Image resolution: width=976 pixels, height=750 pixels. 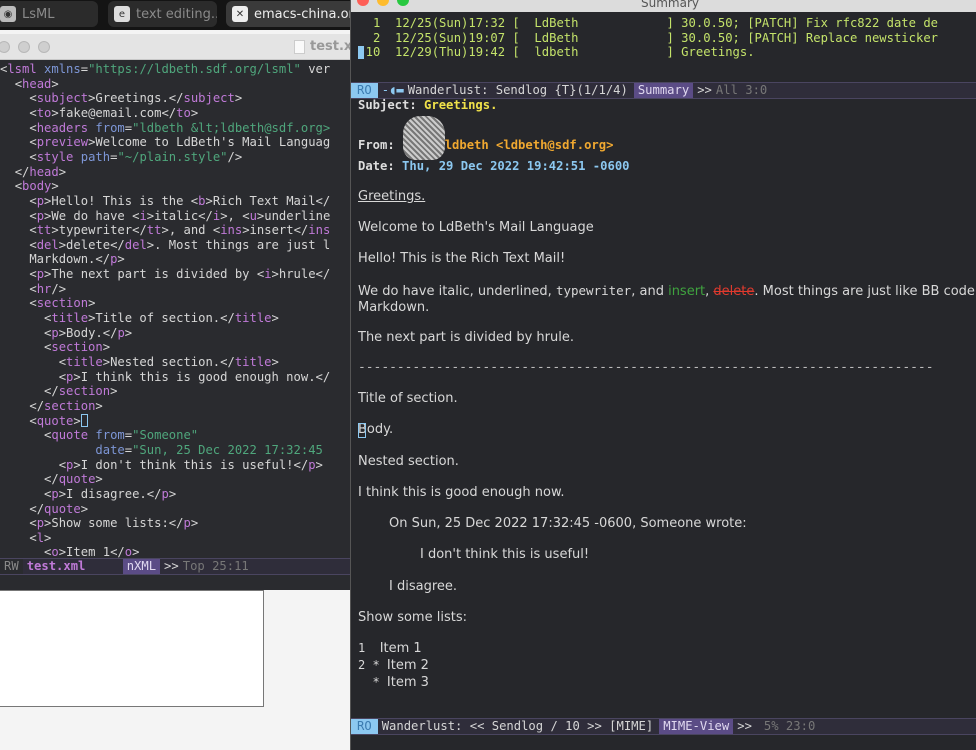 I want to click on text-cursor, so click(x=362, y=430).